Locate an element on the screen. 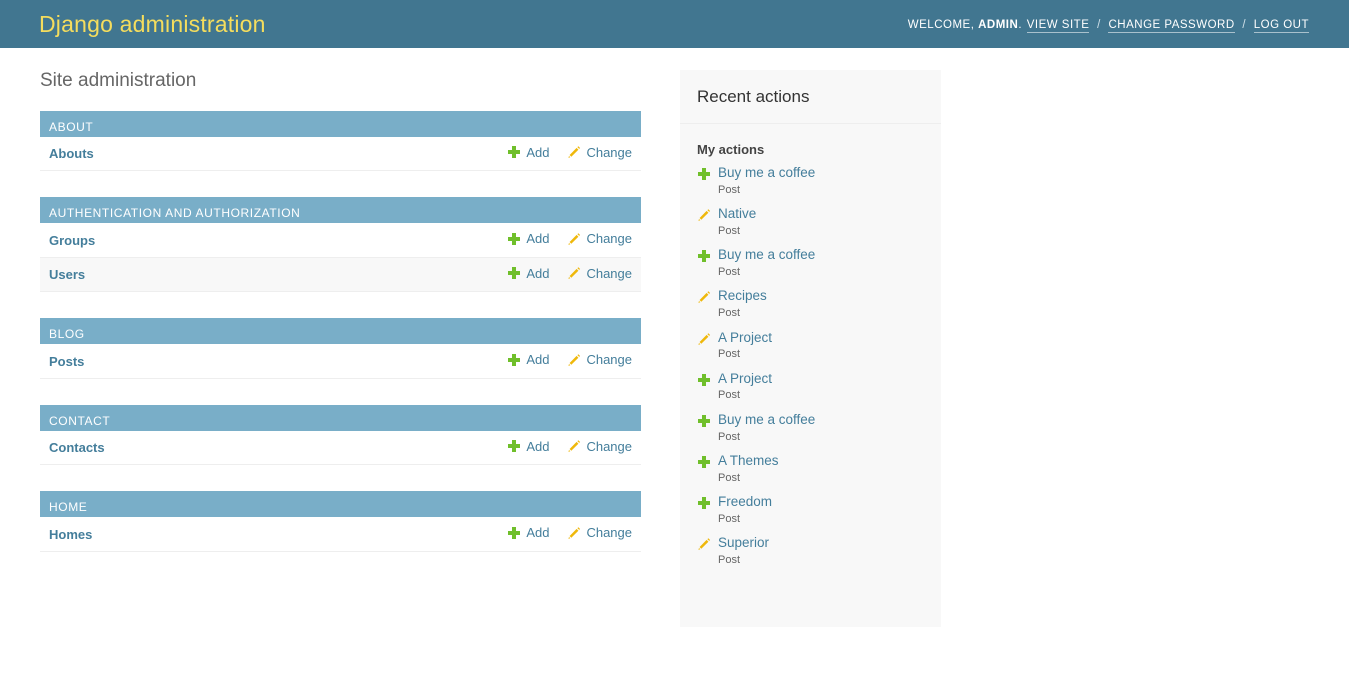  app-caption: CONTACT is located at coordinates (340, 417).